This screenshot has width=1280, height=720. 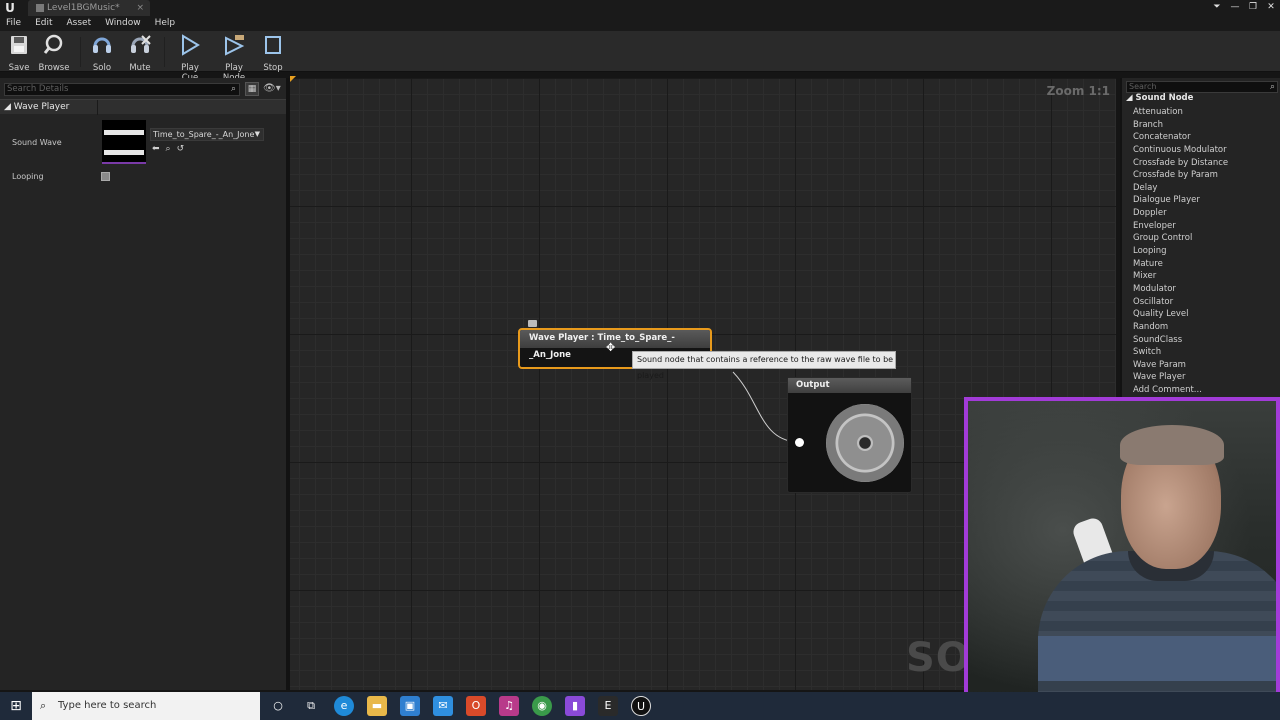 What do you see at coordinates (1180, 213) in the screenshot?
I see `palette-item-doppler: Doppler` at bounding box center [1180, 213].